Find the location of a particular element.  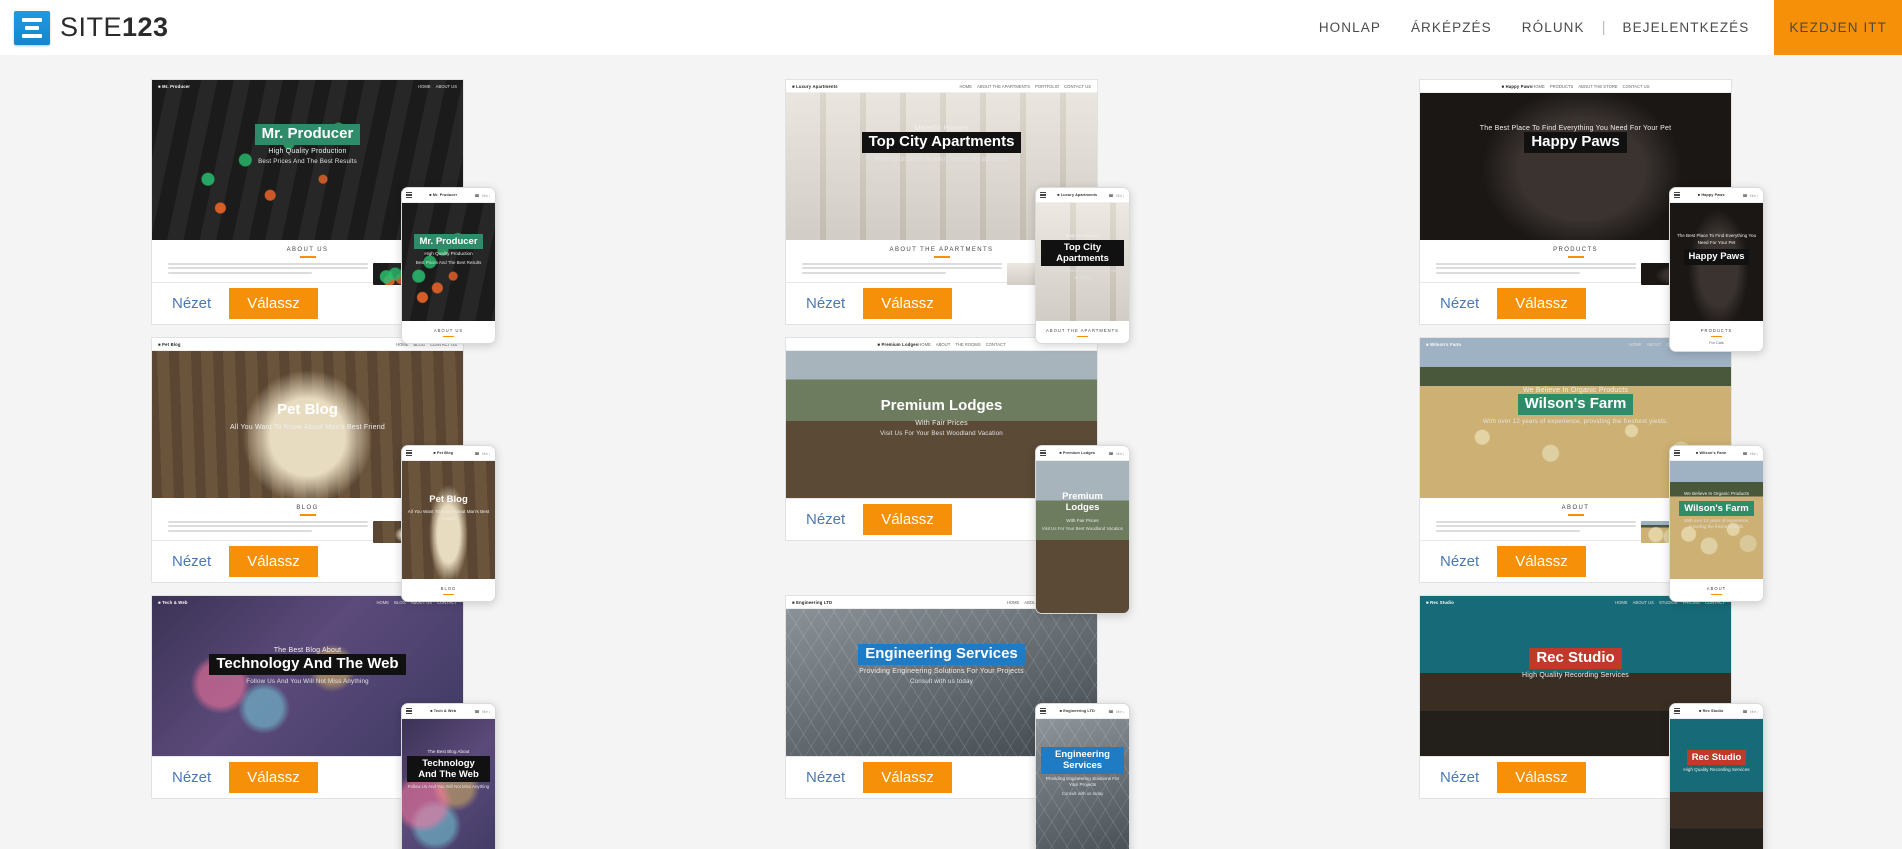

mobile-site-title: ■ Luxury Apartments is located at coordinates (1077, 195).